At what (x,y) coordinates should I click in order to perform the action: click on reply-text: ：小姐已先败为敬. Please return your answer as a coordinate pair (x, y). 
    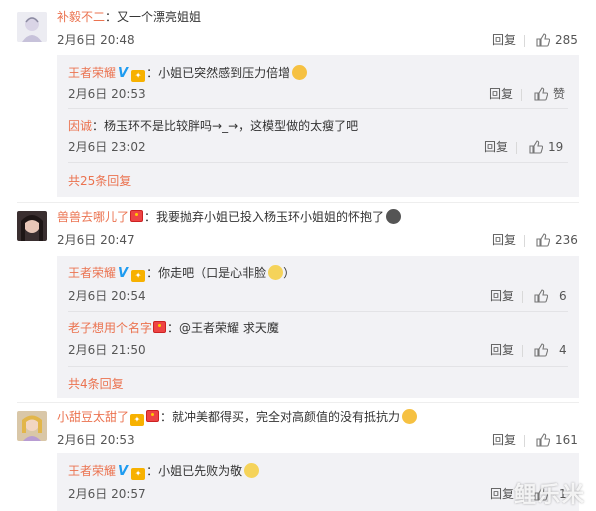
    Looking at the image, I should click on (194, 471).